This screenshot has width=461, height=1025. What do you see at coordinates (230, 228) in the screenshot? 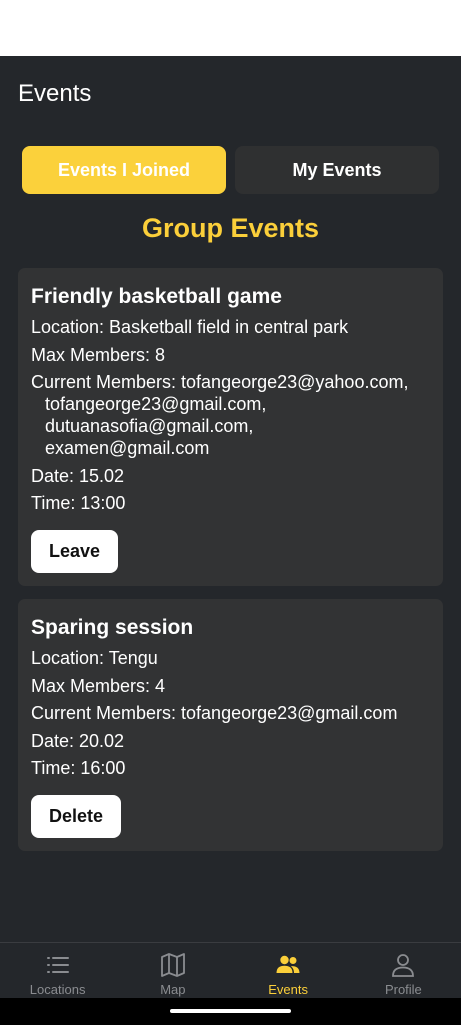
I see `section-title: Group Events` at bounding box center [230, 228].